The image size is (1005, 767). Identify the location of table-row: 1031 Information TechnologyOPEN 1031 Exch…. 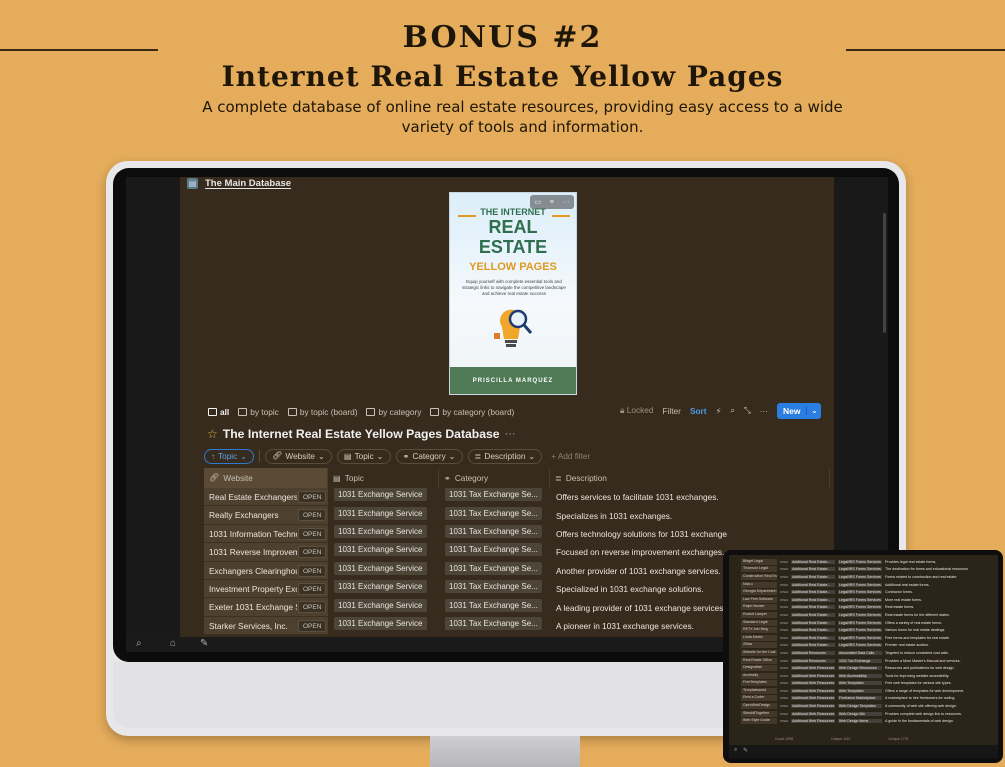
(517, 534).